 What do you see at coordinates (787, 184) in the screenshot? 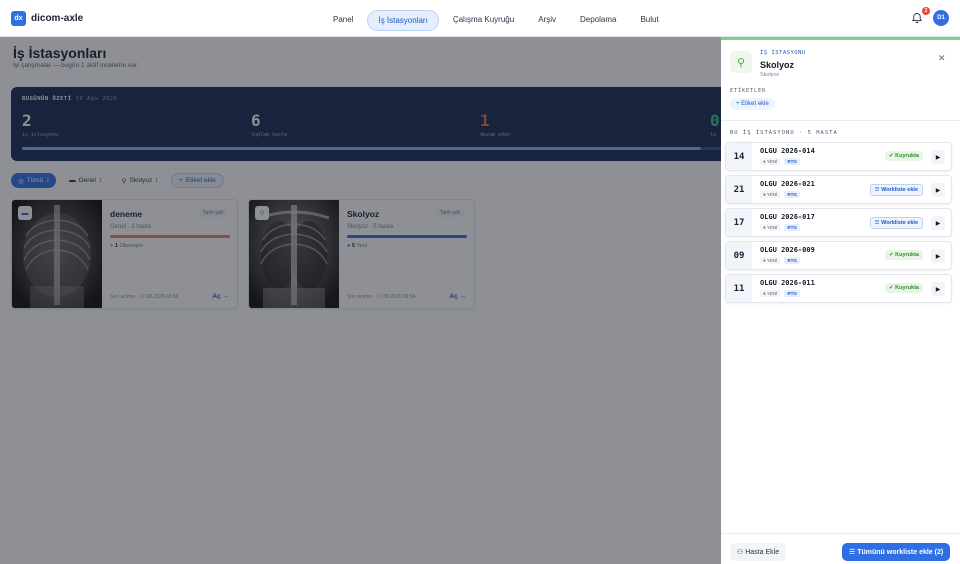
I see `patient-name: OLGU 2026-021` at bounding box center [787, 184].